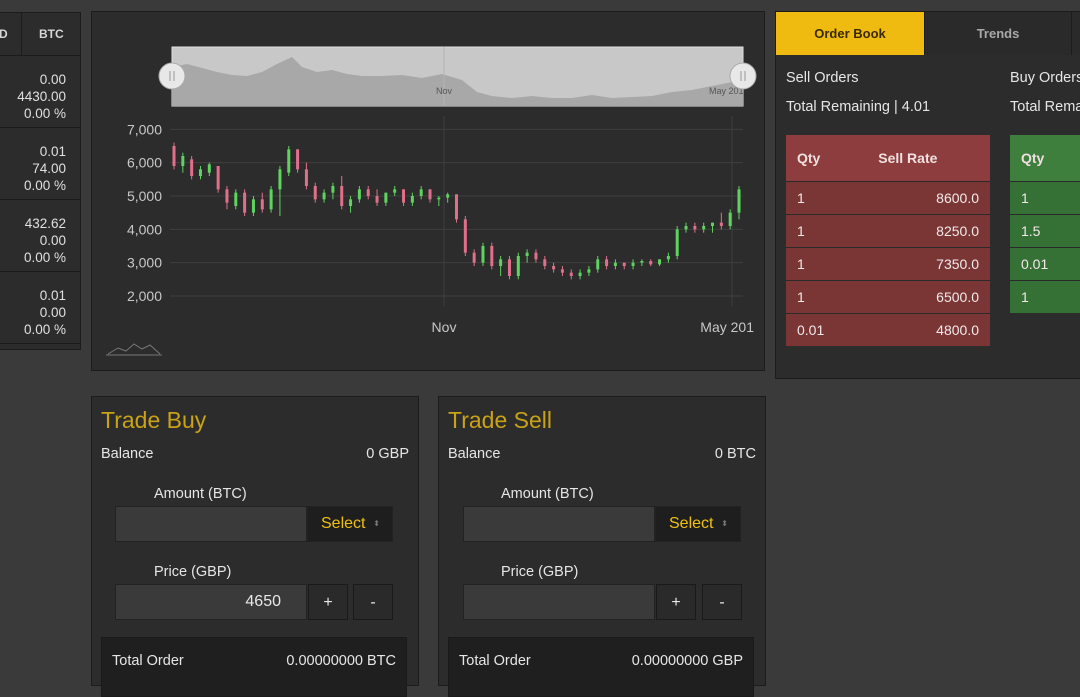  Describe the element at coordinates (457, 76) in the screenshot. I see `chart-navigator: Nov May 201` at that location.